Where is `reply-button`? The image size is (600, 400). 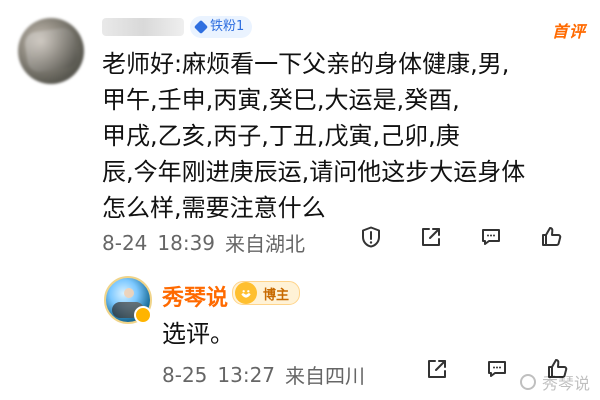 reply-button is located at coordinates (491, 237).